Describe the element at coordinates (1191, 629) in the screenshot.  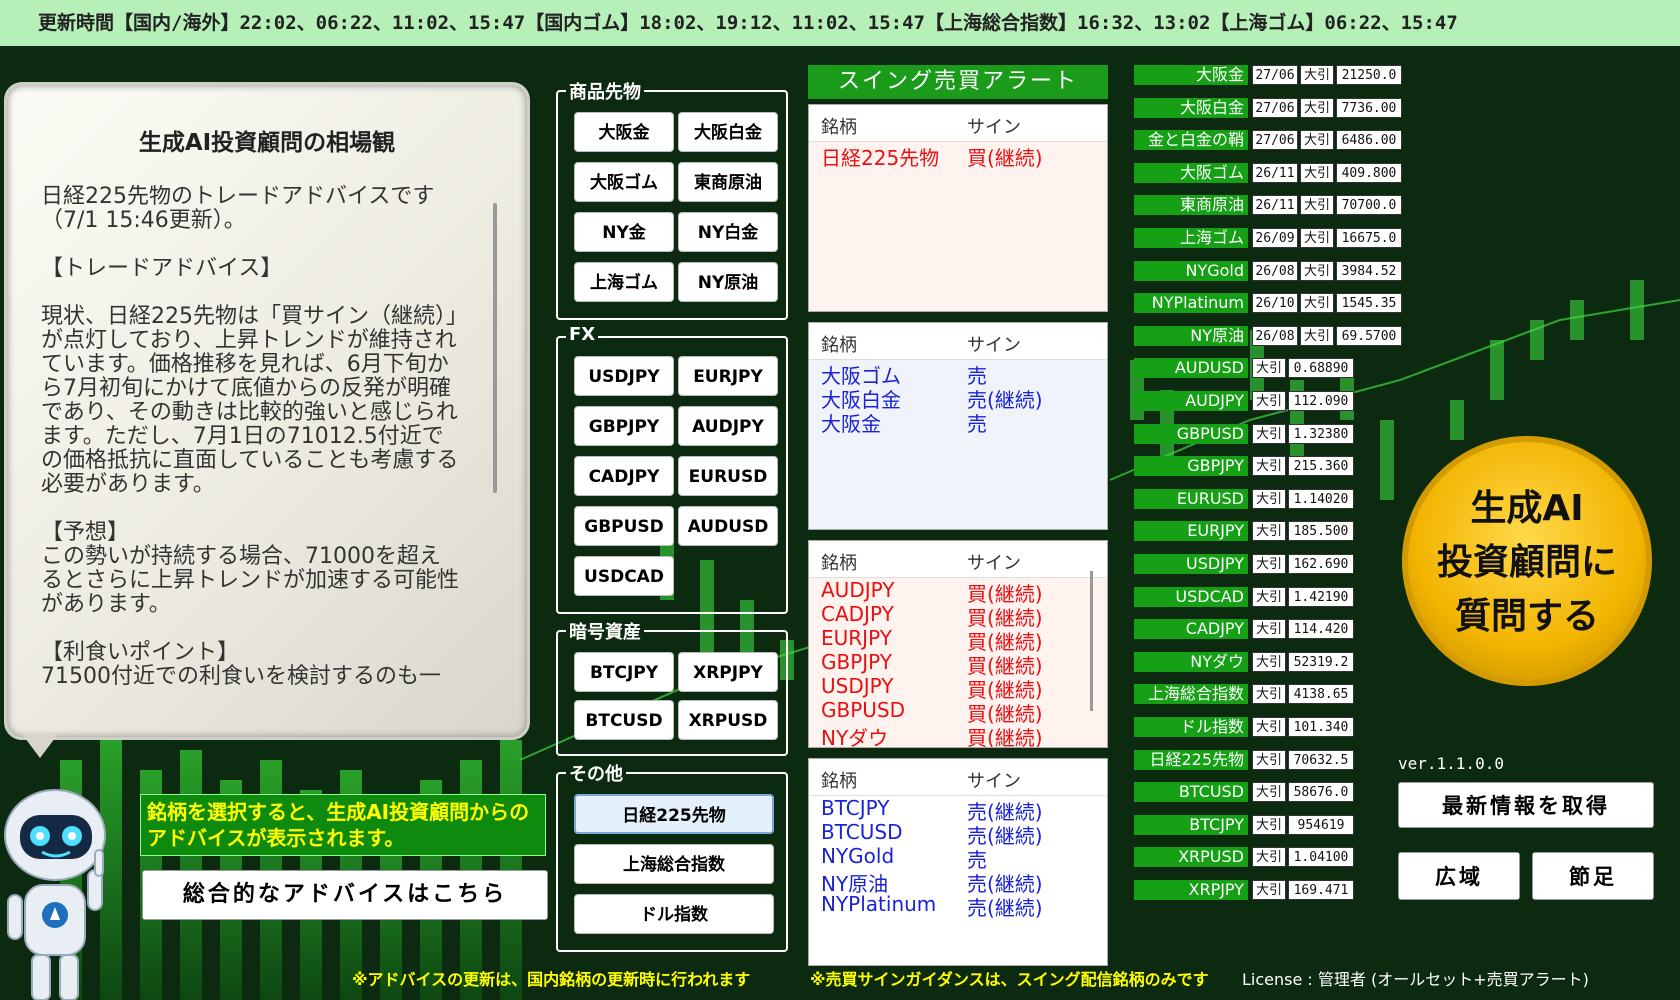
I see `price-symbol: CADJPY` at that location.